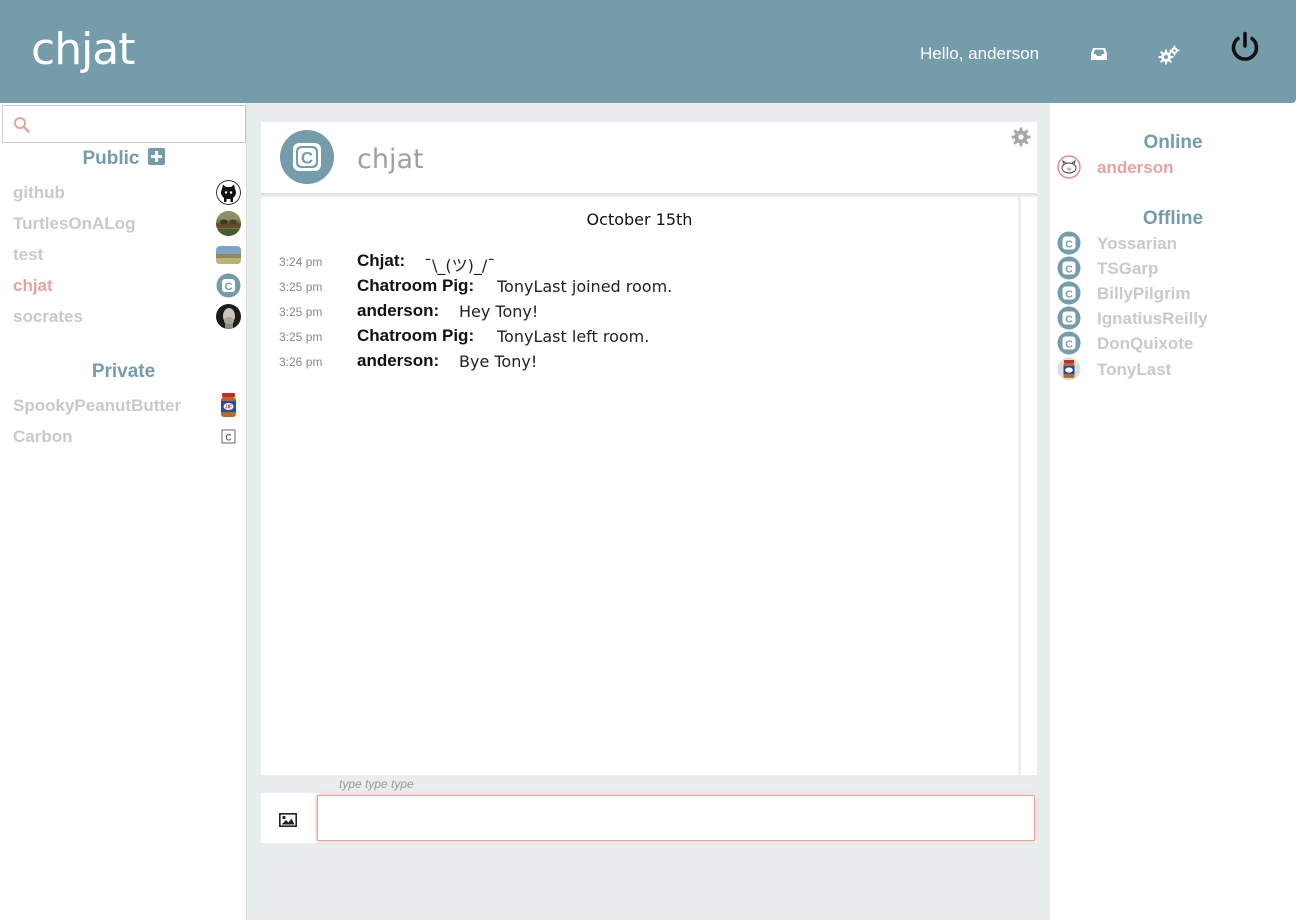 This screenshot has height=920, width=1296. I want to click on room-item-github: github, so click(123, 193).